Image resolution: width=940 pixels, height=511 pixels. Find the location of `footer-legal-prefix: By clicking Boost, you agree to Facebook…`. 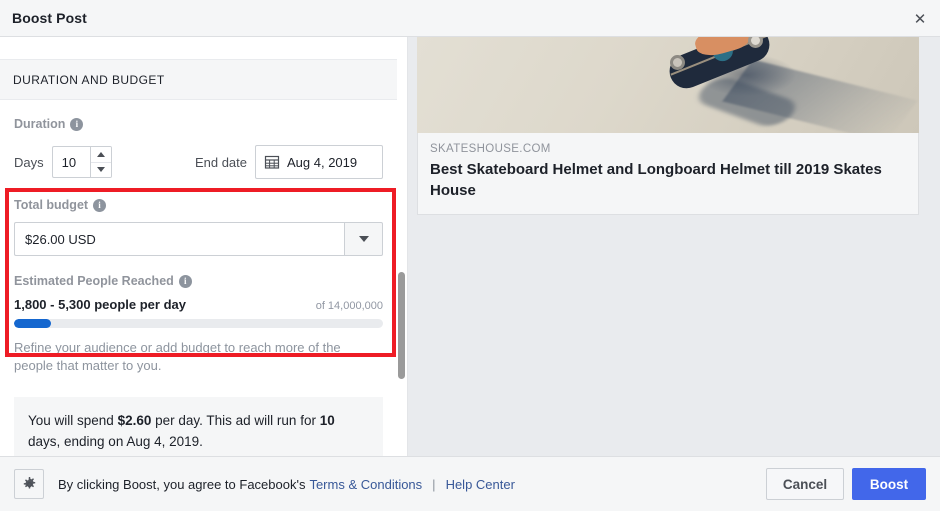

footer-legal-prefix: By clicking Boost, you agree to Facebook… is located at coordinates (182, 484).